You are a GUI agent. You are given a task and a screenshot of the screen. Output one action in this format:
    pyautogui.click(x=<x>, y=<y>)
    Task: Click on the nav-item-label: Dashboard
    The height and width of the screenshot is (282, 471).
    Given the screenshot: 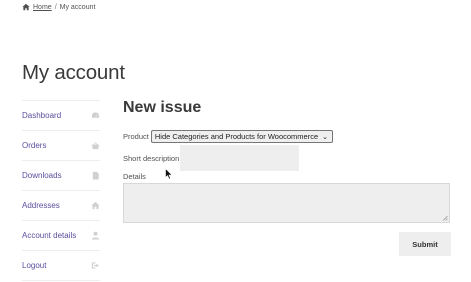 What is the action you would take?
    pyautogui.click(x=41, y=115)
    